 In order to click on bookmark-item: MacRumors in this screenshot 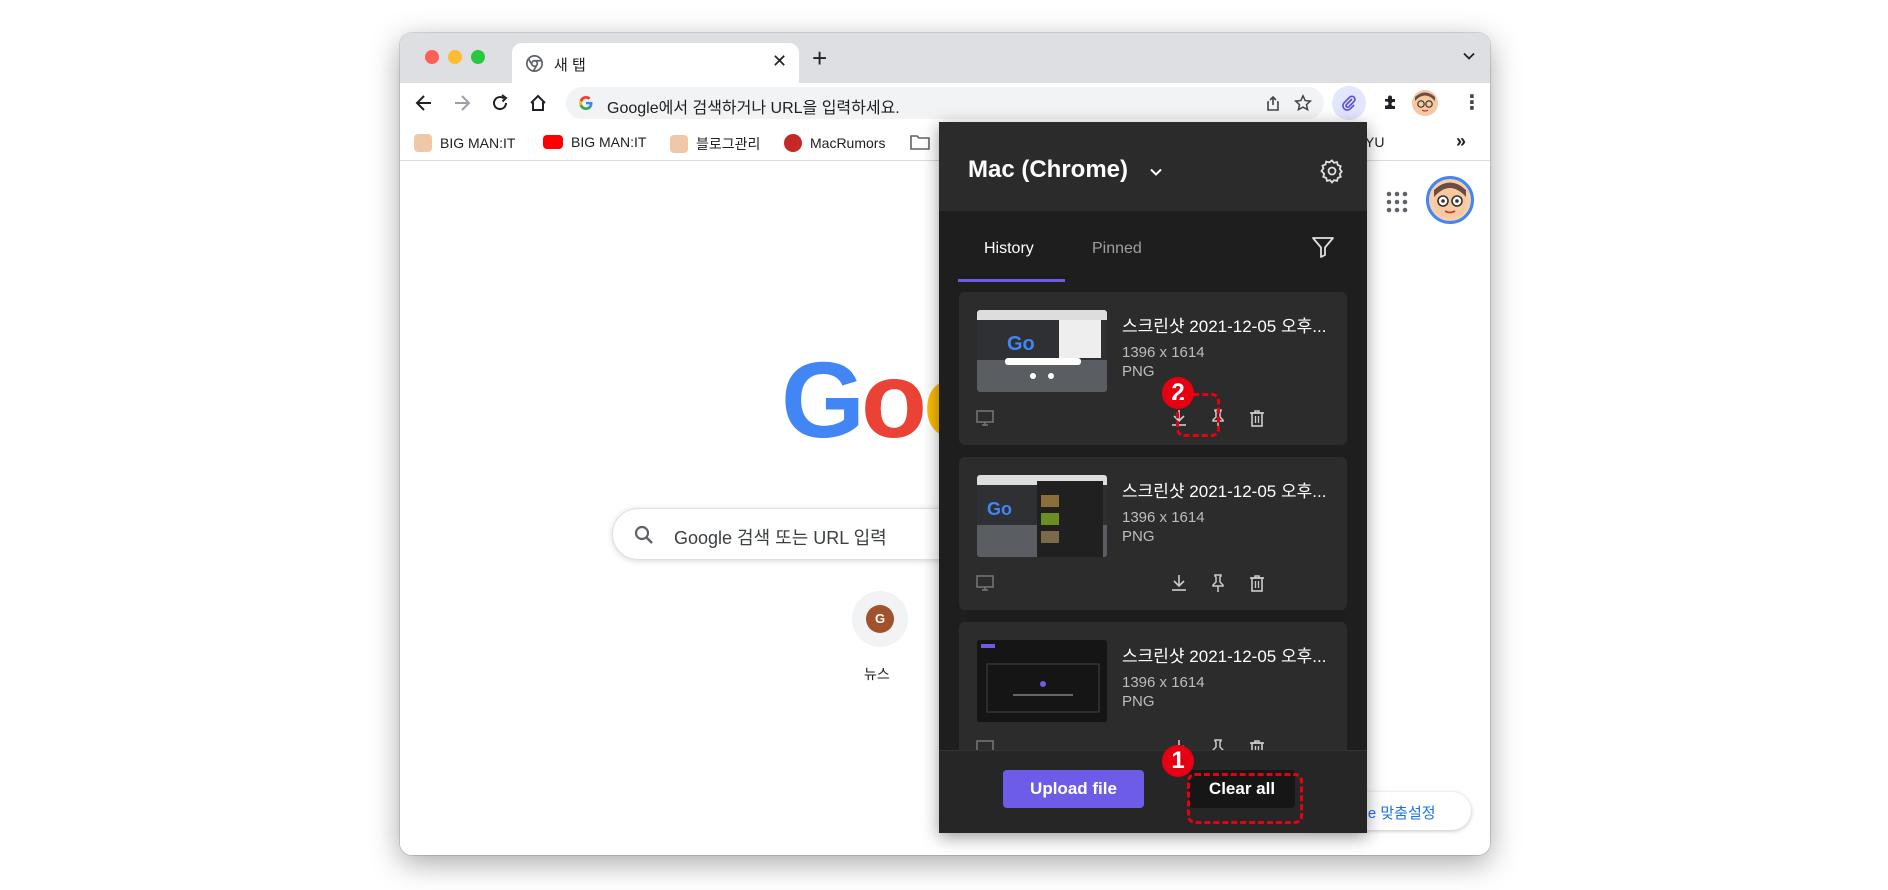, I will do `click(834, 143)`.